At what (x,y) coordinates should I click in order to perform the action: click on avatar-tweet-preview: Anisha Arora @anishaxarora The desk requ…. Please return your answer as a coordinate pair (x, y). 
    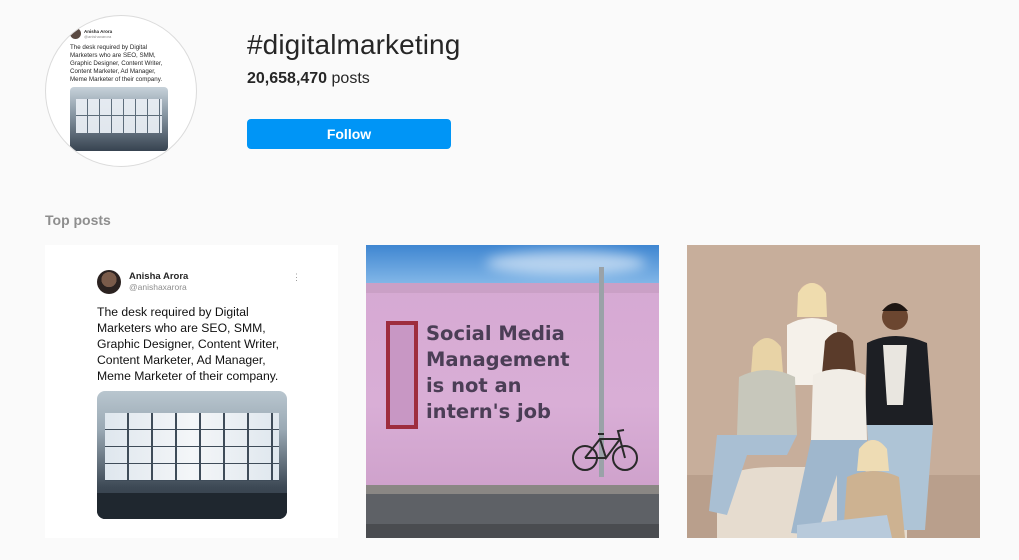
    Looking at the image, I should click on (122, 89).